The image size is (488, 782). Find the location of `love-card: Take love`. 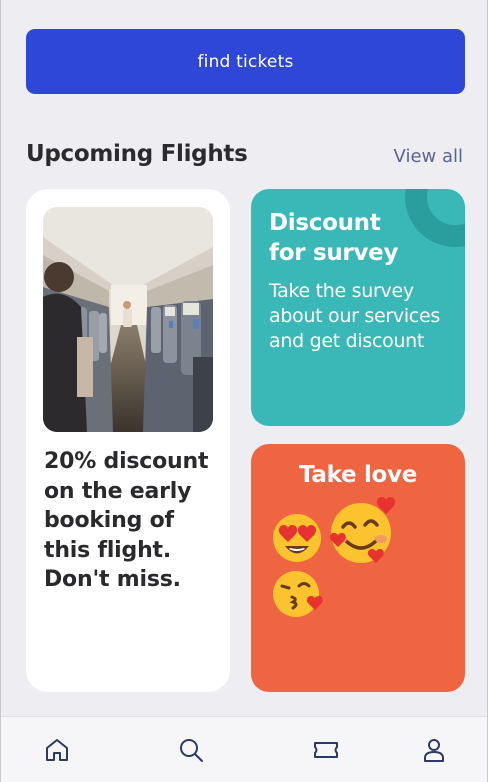

love-card: Take love is located at coordinates (358, 568).